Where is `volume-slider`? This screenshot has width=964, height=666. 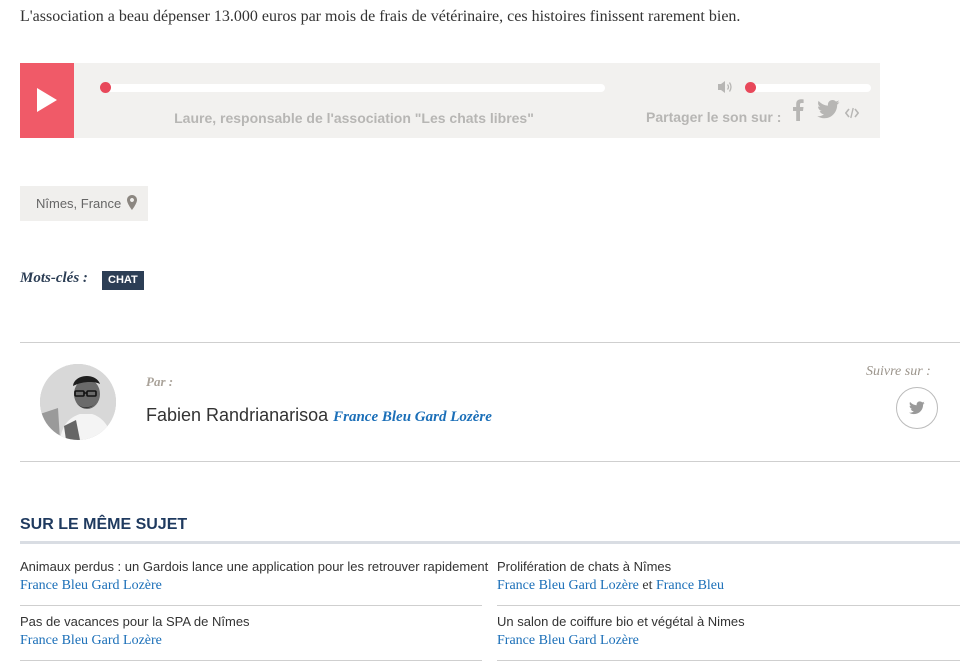 volume-slider is located at coordinates (808, 87).